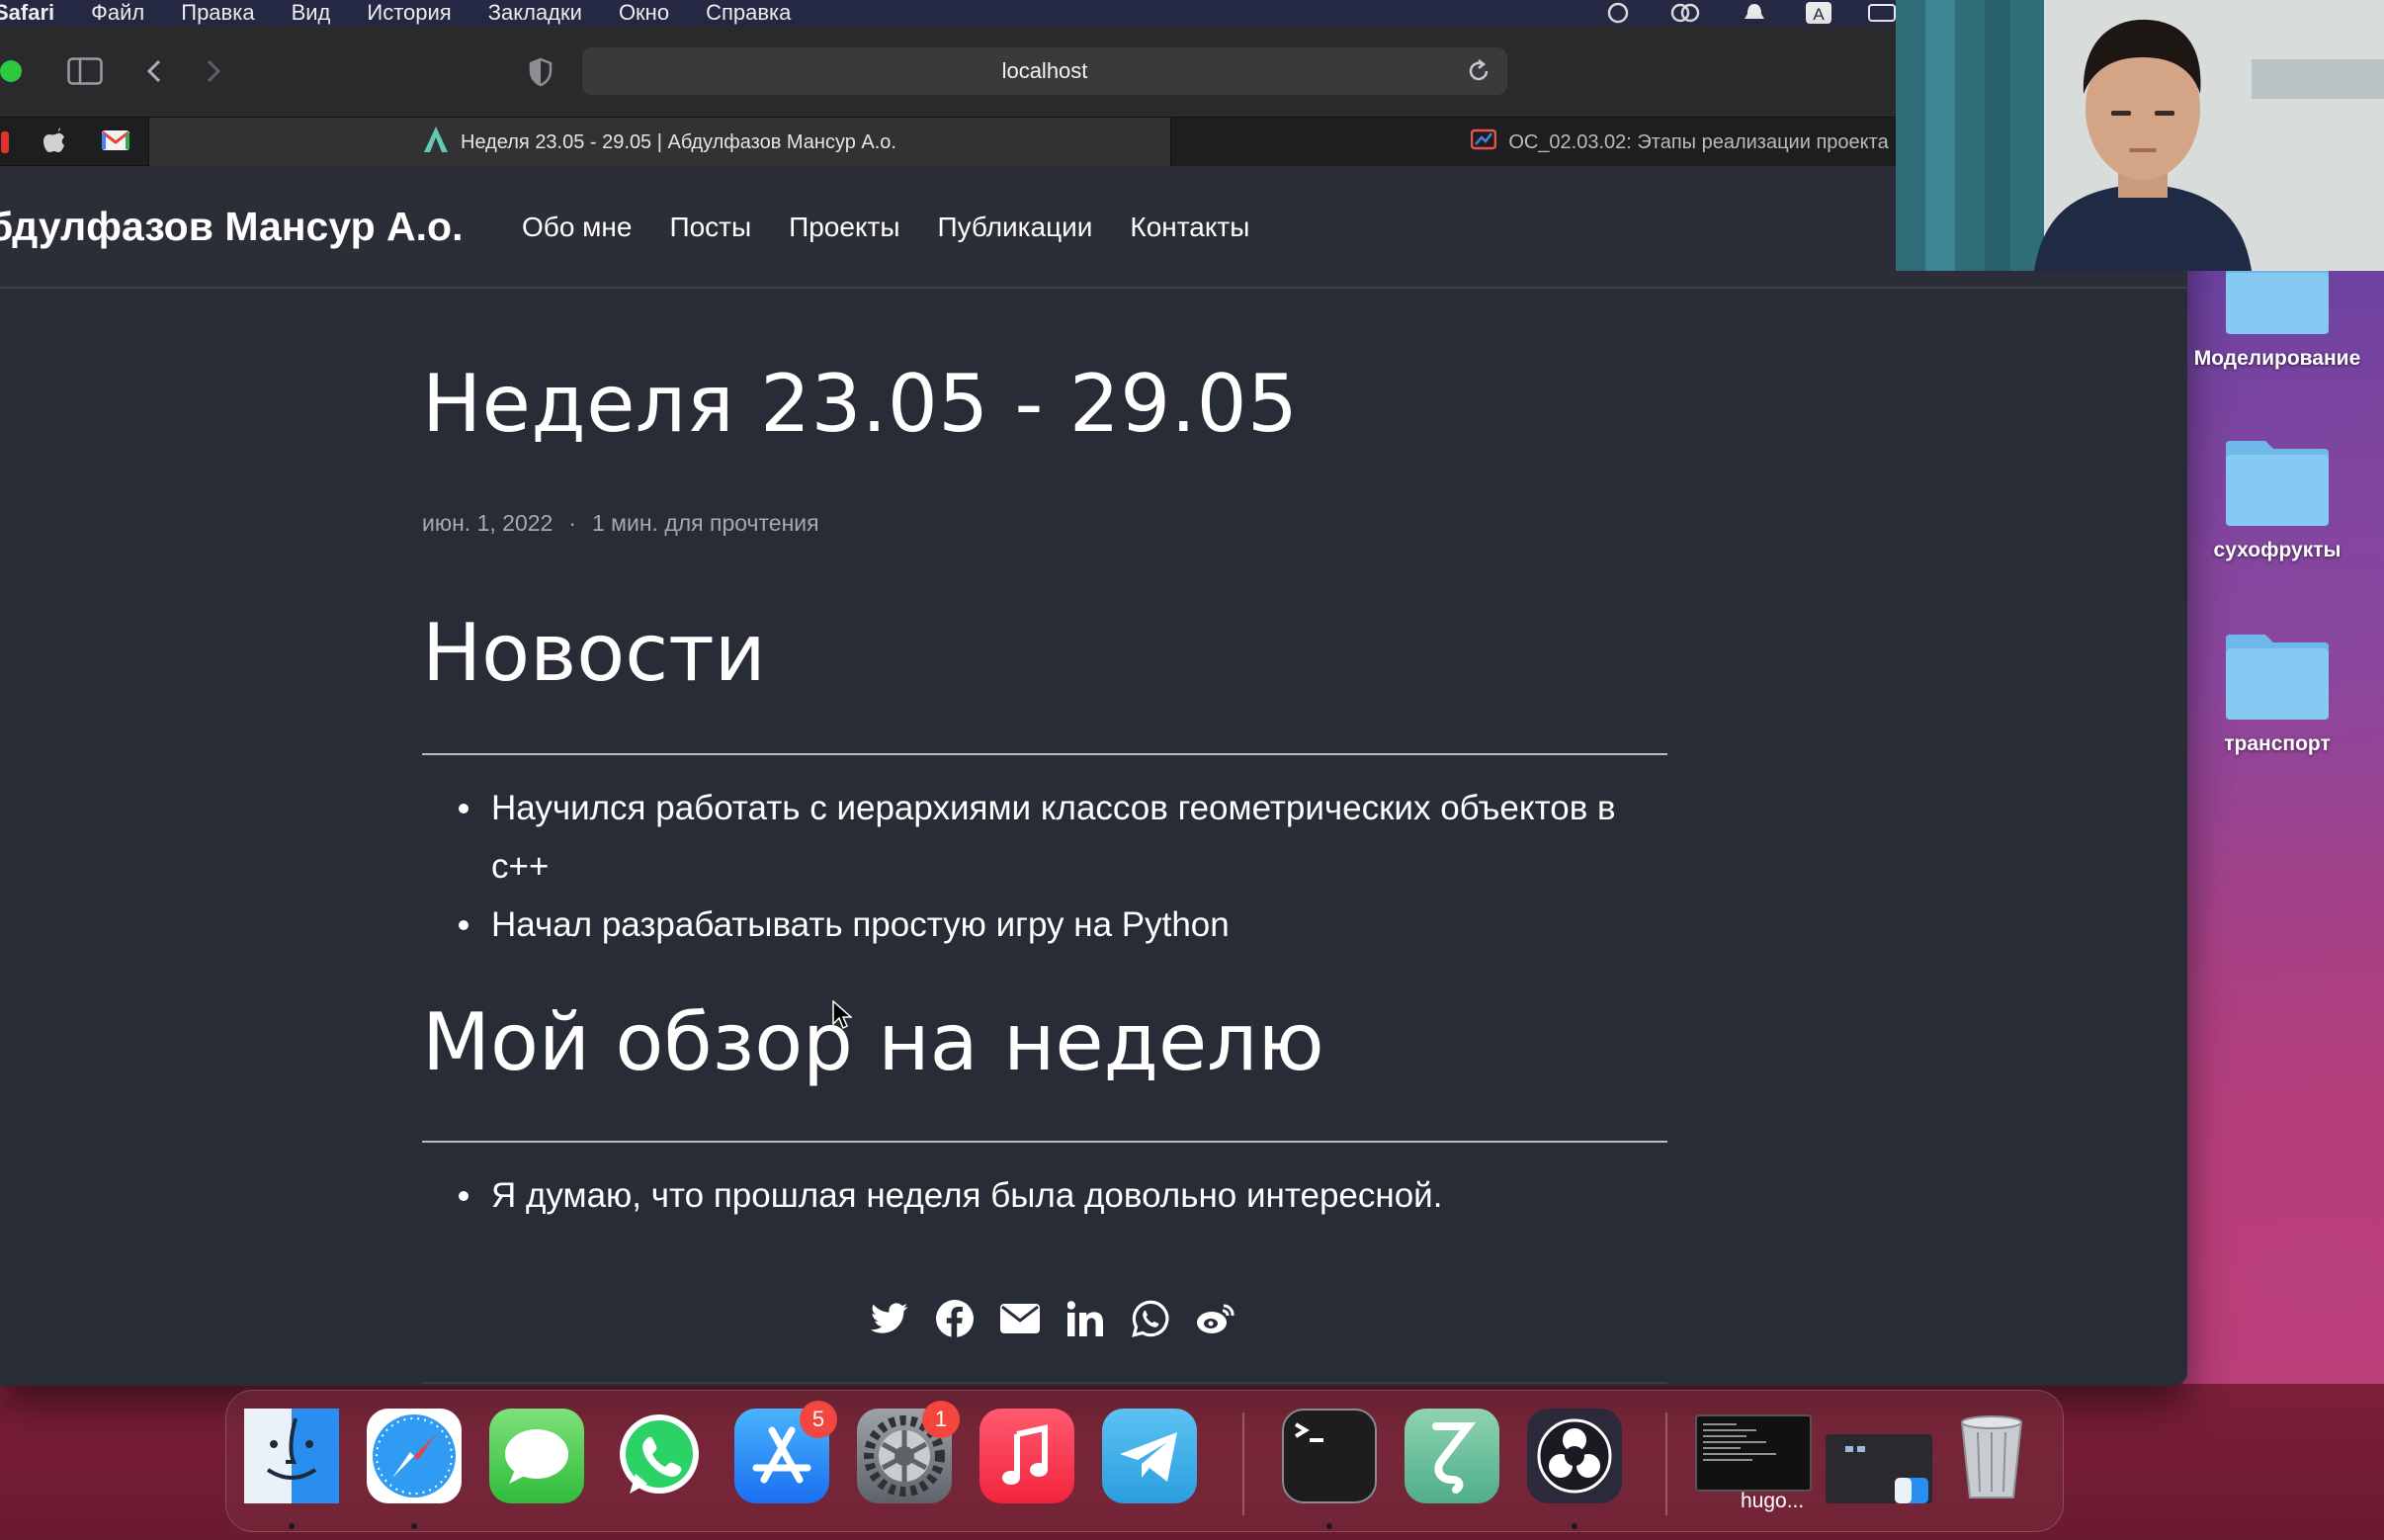 The width and height of the screenshot is (2384, 1540). What do you see at coordinates (5, 142) in the screenshot?
I see `pinned-tab-red` at bounding box center [5, 142].